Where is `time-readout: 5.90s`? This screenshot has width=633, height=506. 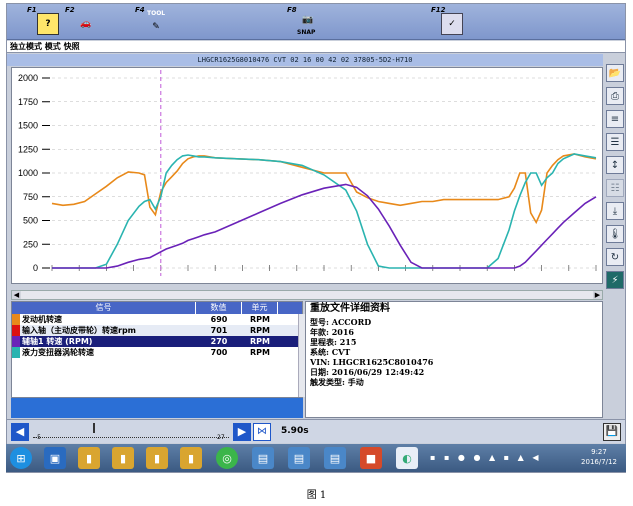 time-readout: 5.90s is located at coordinates (295, 431).